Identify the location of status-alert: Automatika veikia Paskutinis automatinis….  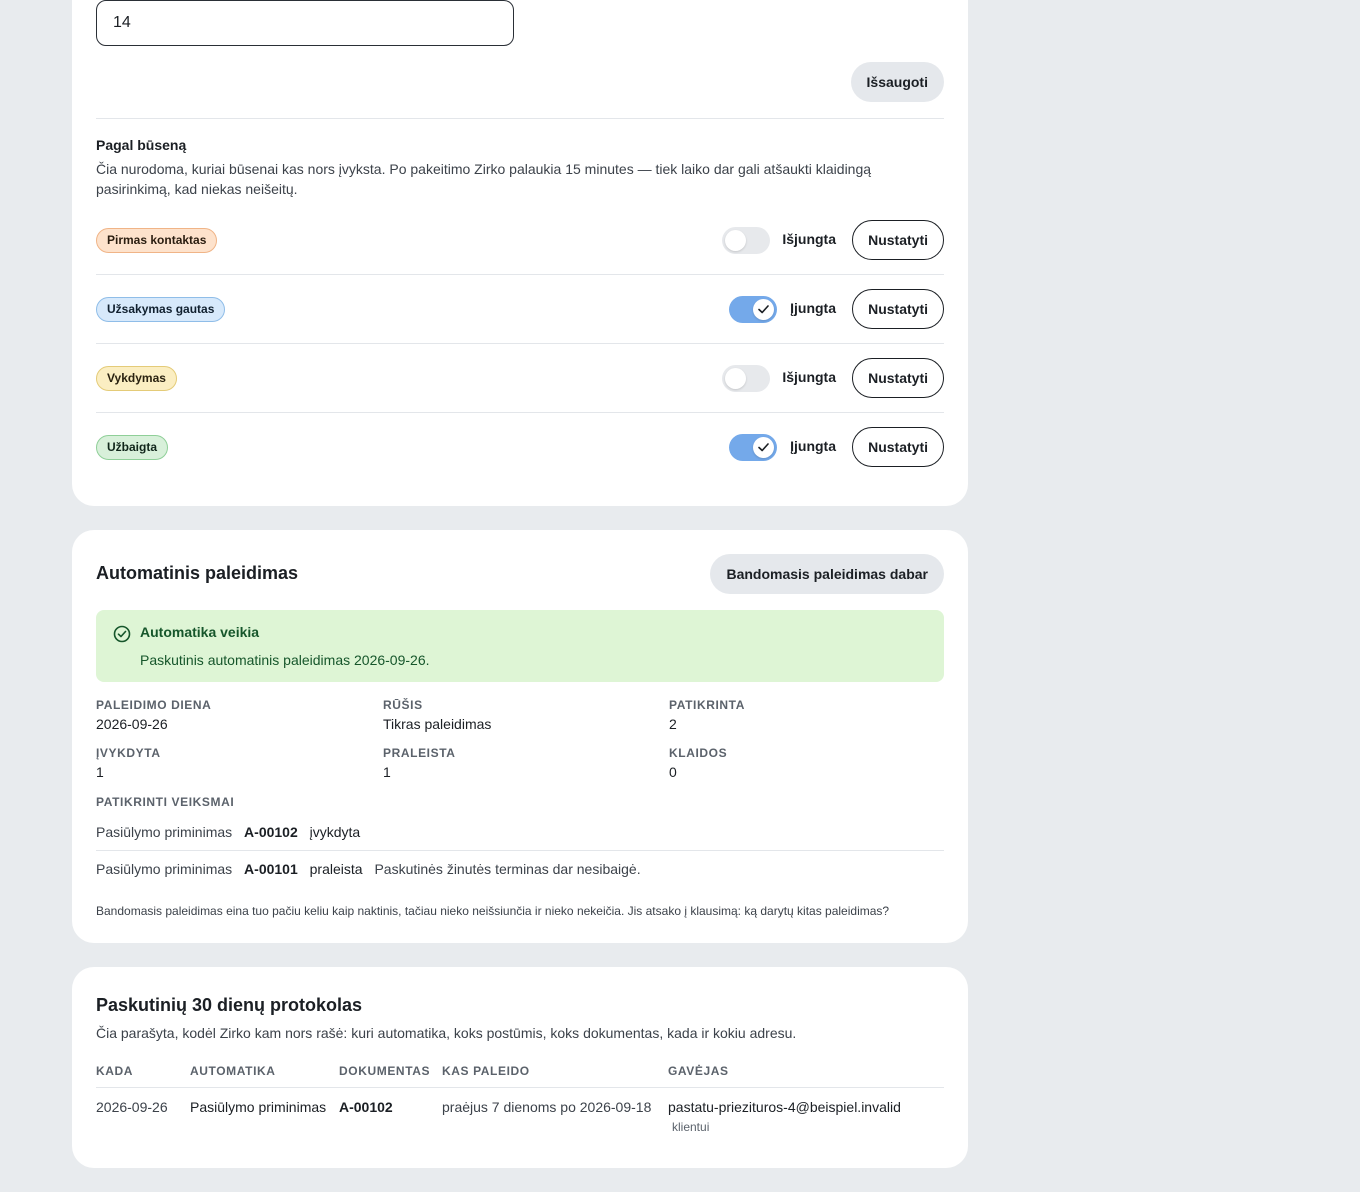
(520, 646).